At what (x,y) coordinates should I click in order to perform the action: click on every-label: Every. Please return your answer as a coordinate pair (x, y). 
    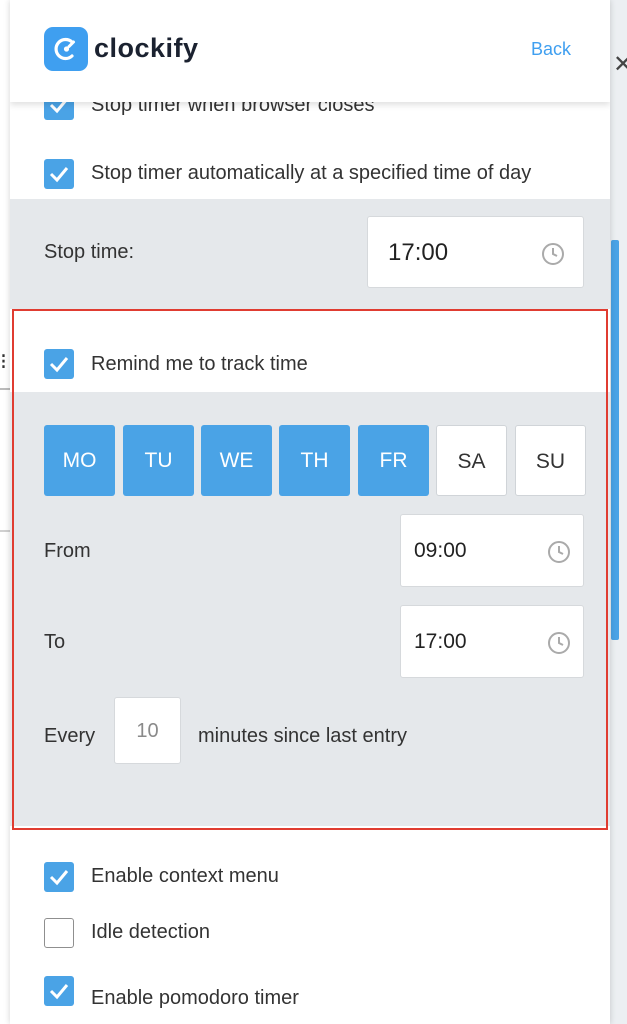
    Looking at the image, I should click on (70, 736).